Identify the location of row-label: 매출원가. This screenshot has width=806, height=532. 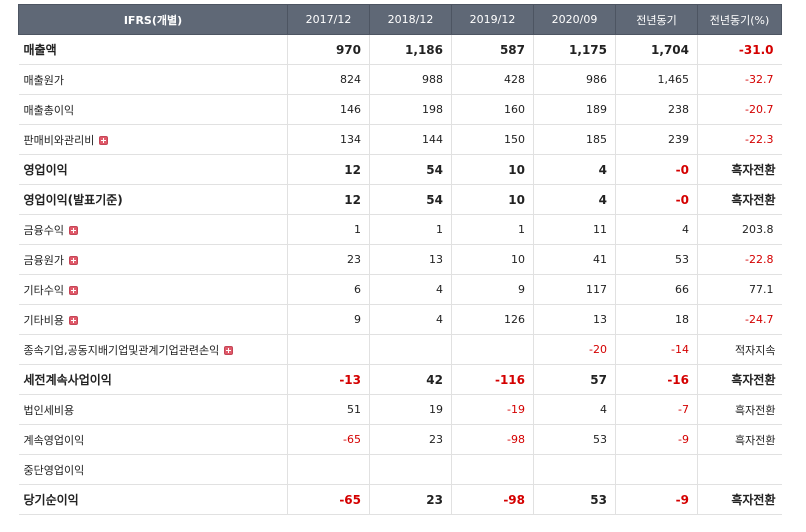
(43, 80).